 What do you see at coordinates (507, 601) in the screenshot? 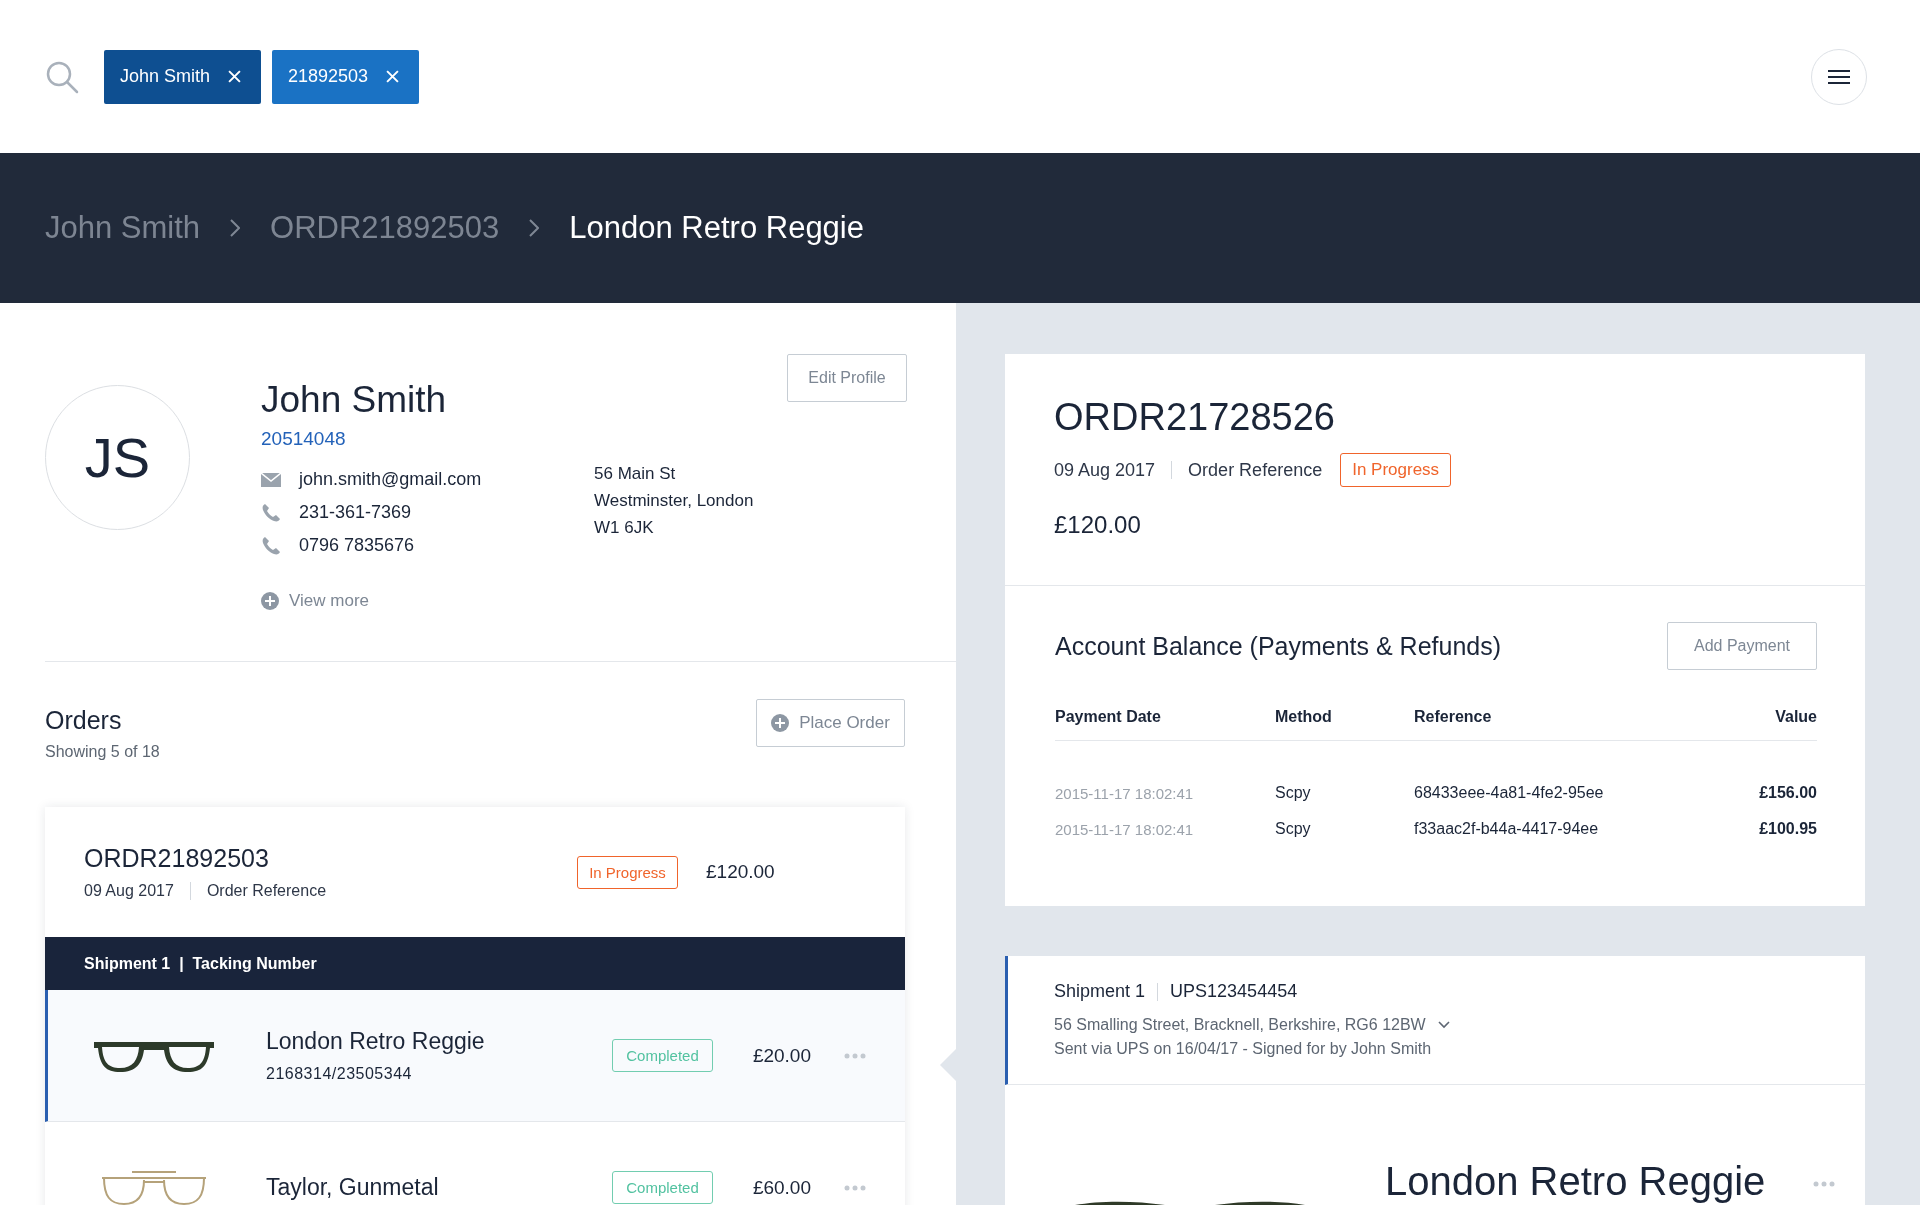
I see `view-more-link: View more` at bounding box center [507, 601].